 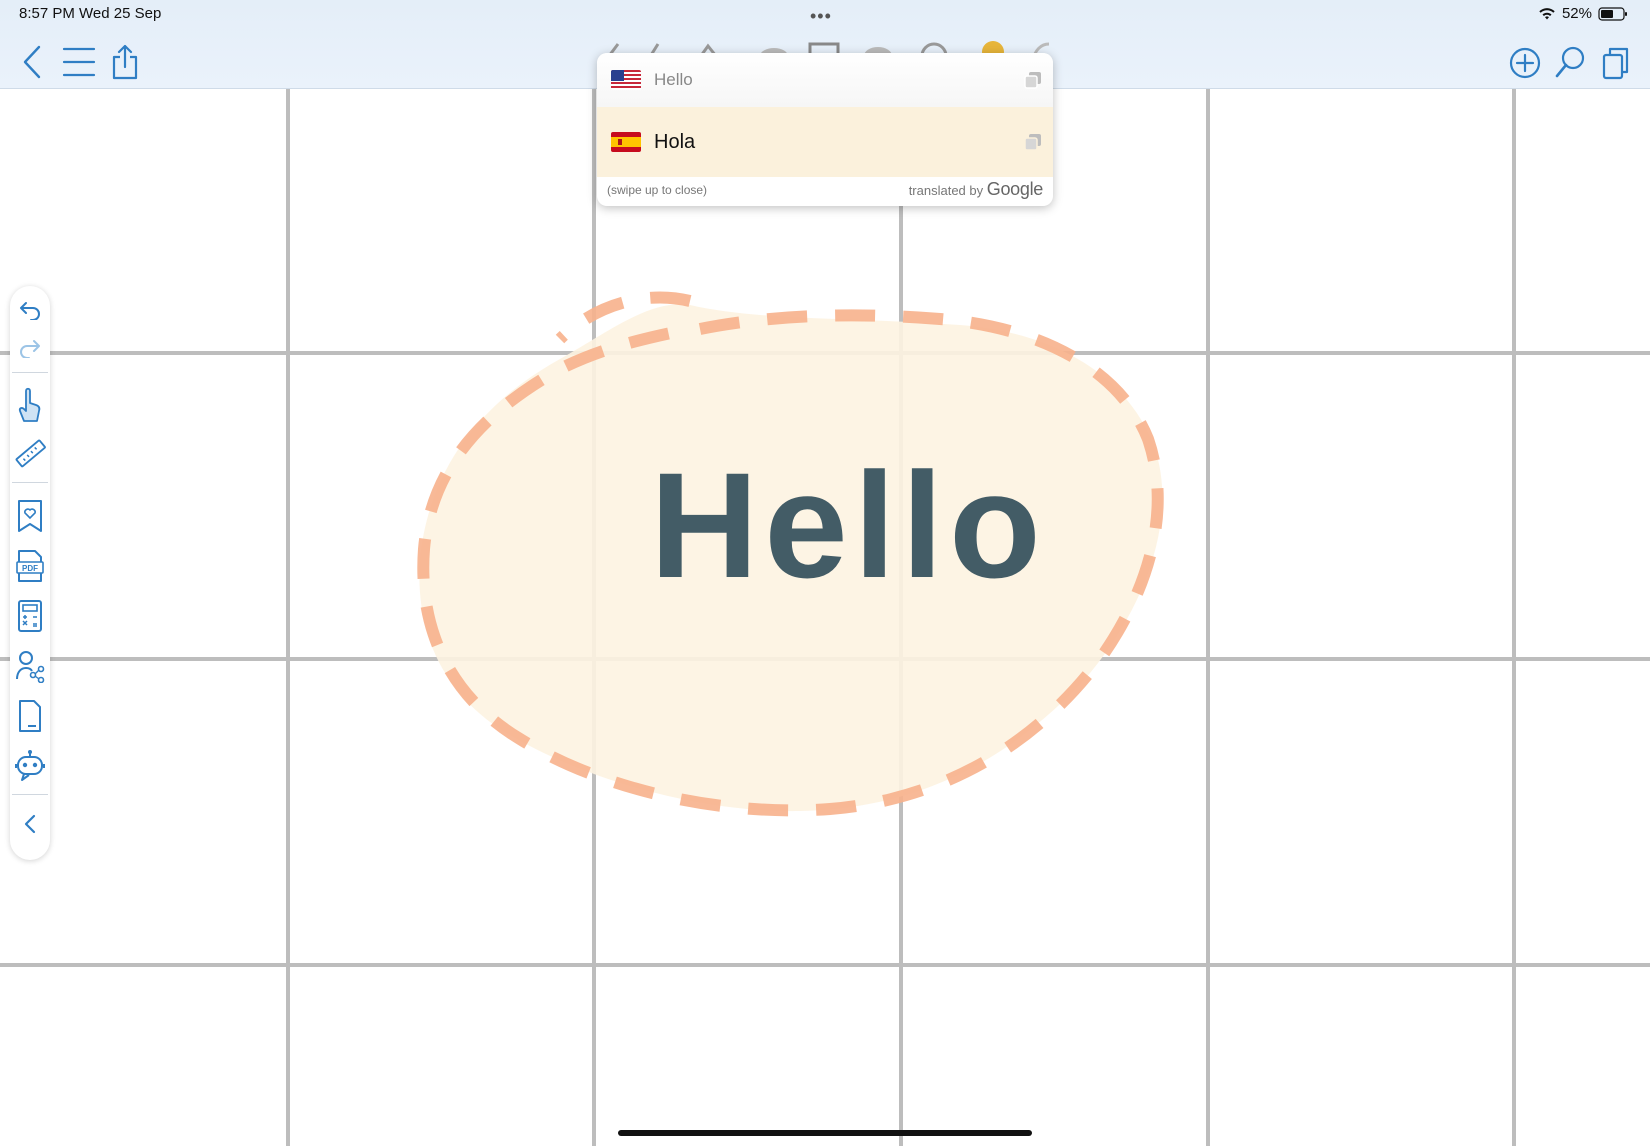 I want to click on target-row: Hola, so click(x=825, y=142).